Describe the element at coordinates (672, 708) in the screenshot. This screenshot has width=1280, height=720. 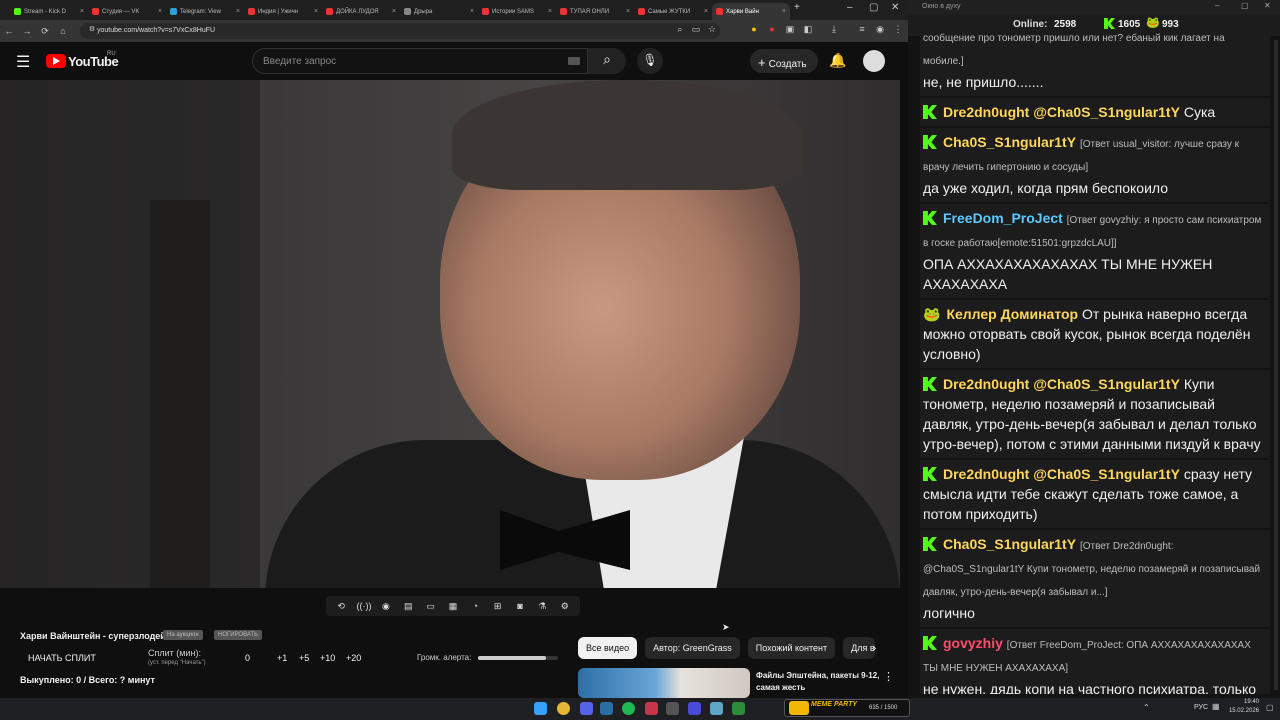
I see `app-gray-icon` at that location.